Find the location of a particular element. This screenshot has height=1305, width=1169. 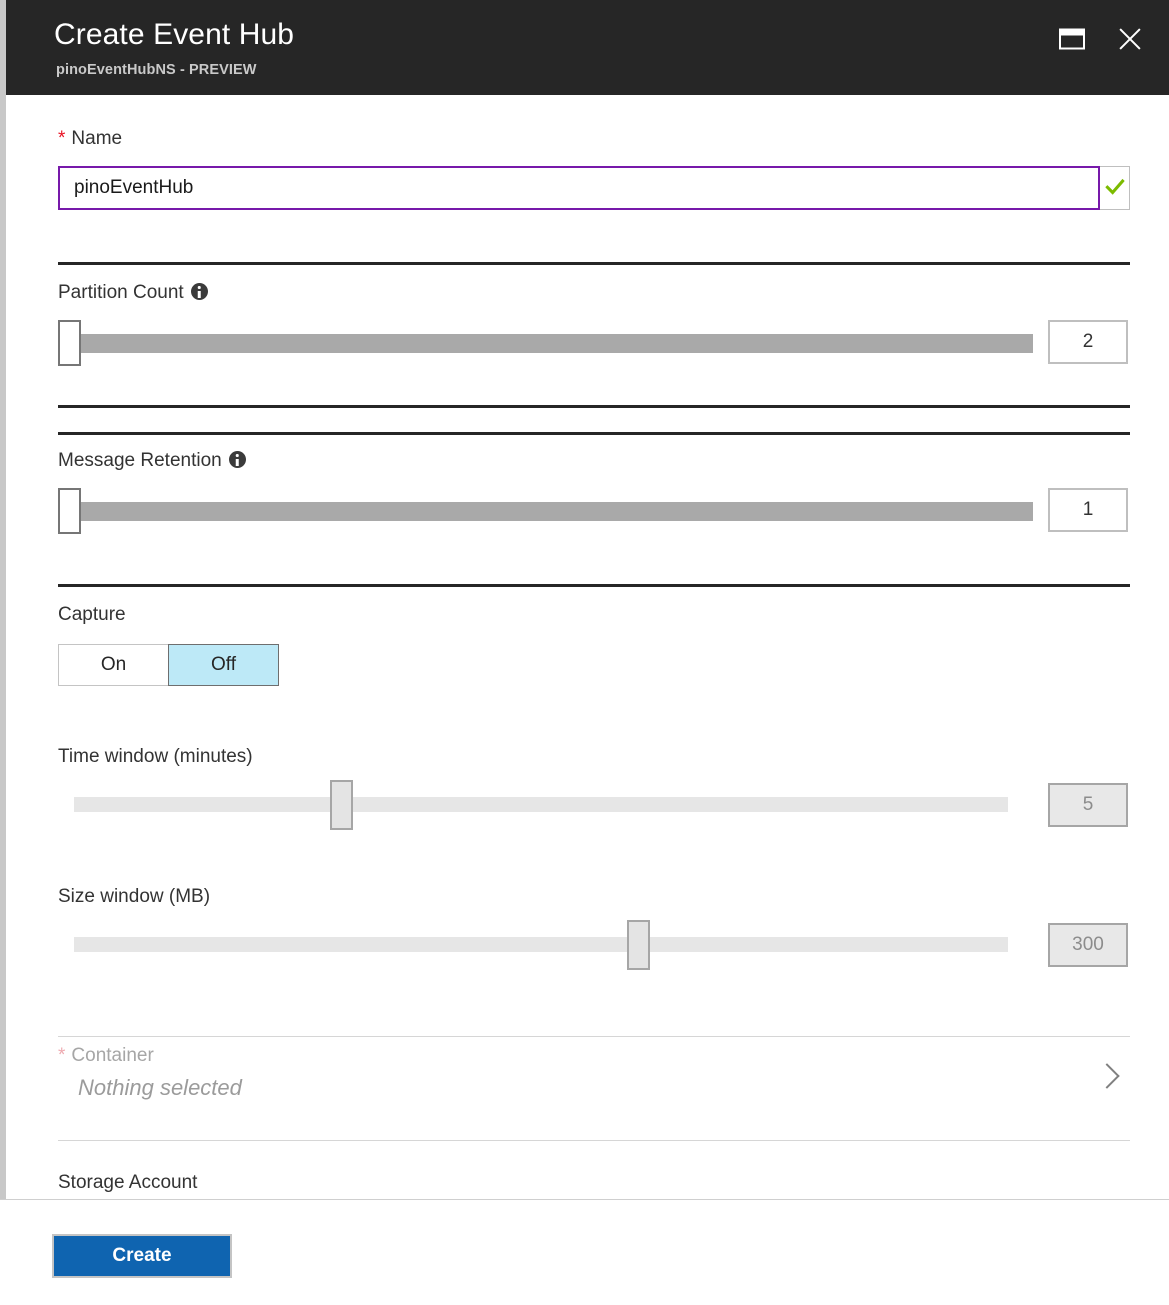

size-window-slider is located at coordinates (541, 945).